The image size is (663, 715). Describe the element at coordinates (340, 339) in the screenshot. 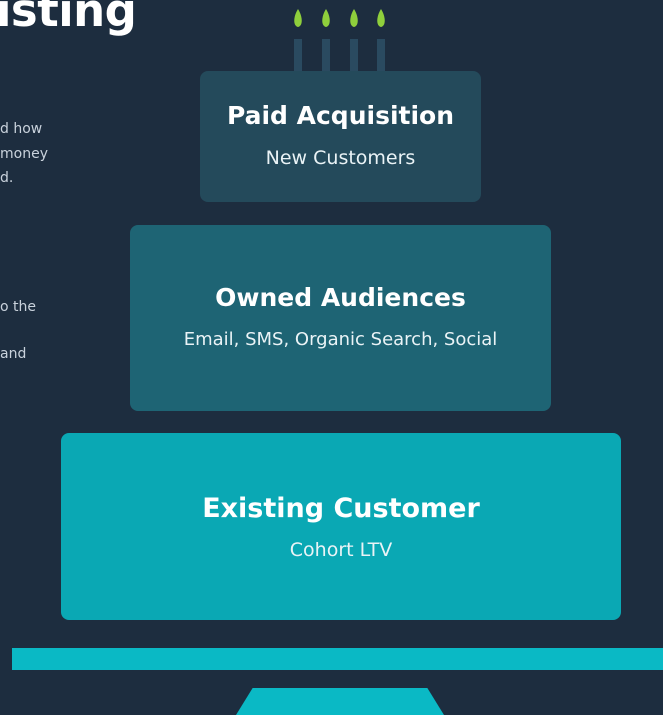

I see `tier-subtitle: Email, SMS, Organic Search, Social` at that location.